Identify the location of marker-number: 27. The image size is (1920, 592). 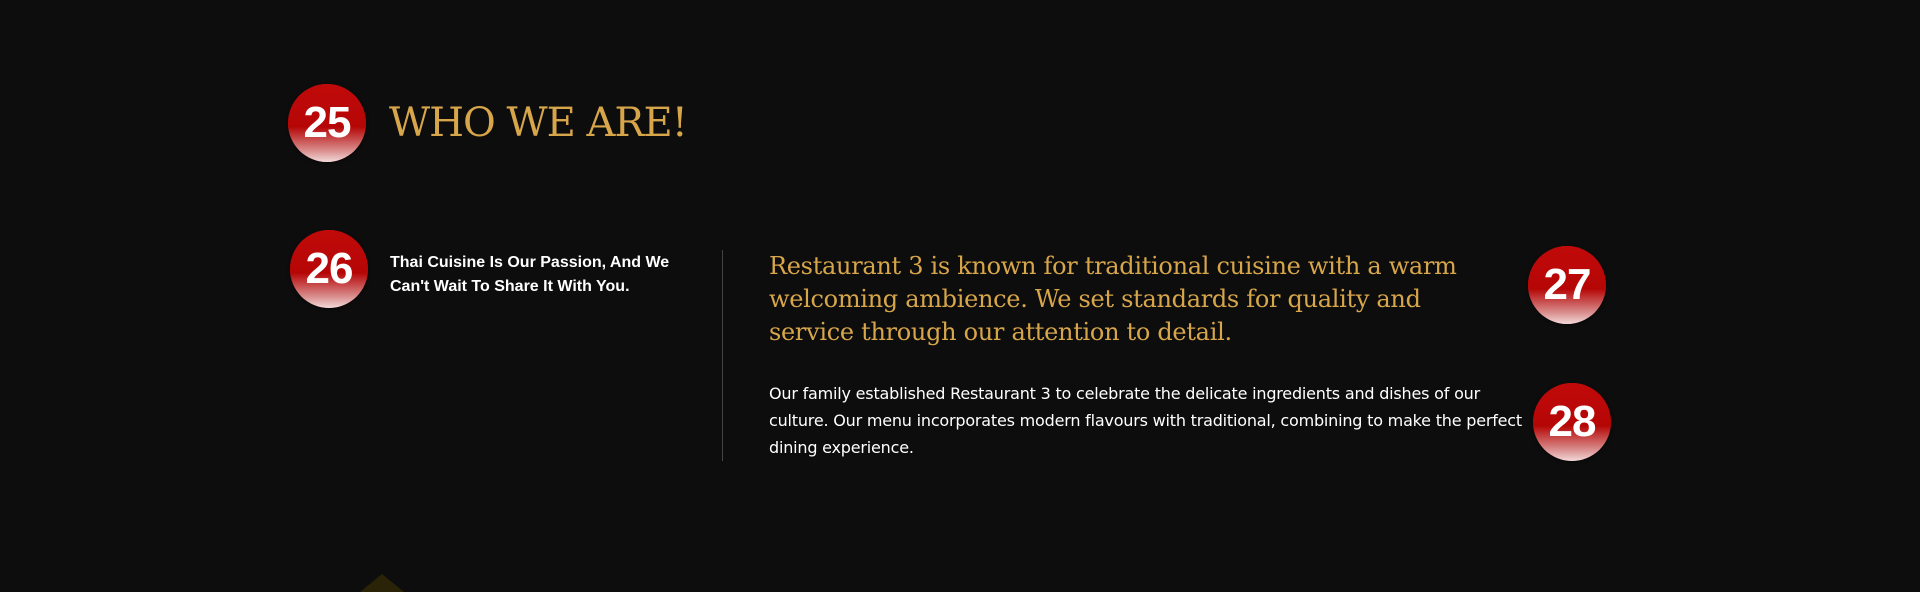
(1567, 284).